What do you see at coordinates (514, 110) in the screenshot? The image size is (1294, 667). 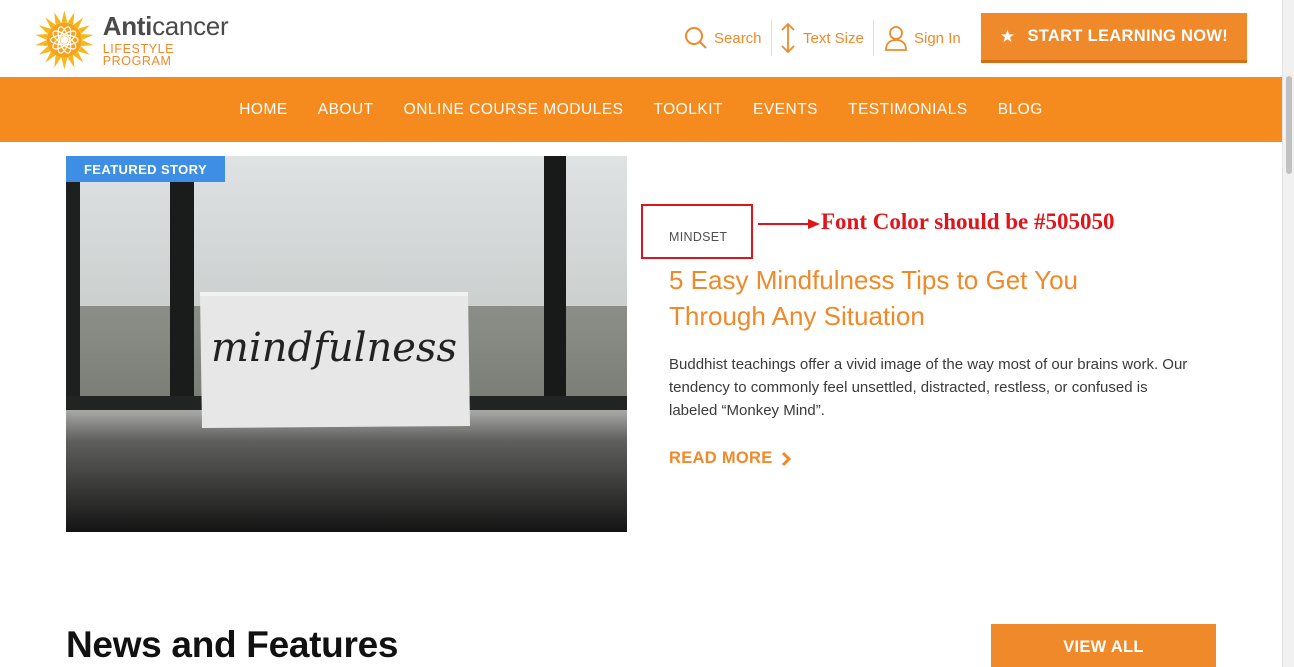 I see `nav-item-online-course-modules: ONLINE COURSE MODULES` at bounding box center [514, 110].